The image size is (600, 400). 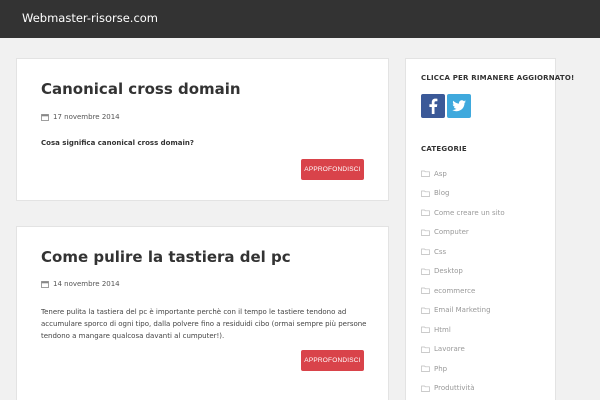 I want to click on category-label: ecommerce, so click(x=455, y=290).